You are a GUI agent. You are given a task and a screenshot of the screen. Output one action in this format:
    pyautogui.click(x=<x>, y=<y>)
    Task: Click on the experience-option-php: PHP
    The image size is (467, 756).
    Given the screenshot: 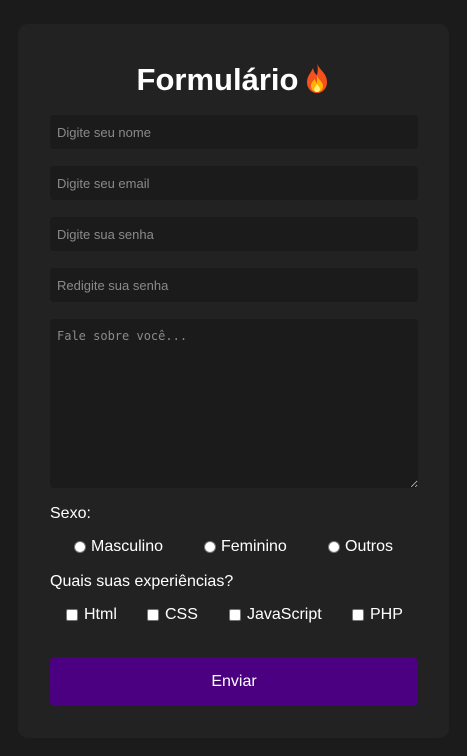 What is the action you would take?
    pyautogui.click(x=377, y=615)
    